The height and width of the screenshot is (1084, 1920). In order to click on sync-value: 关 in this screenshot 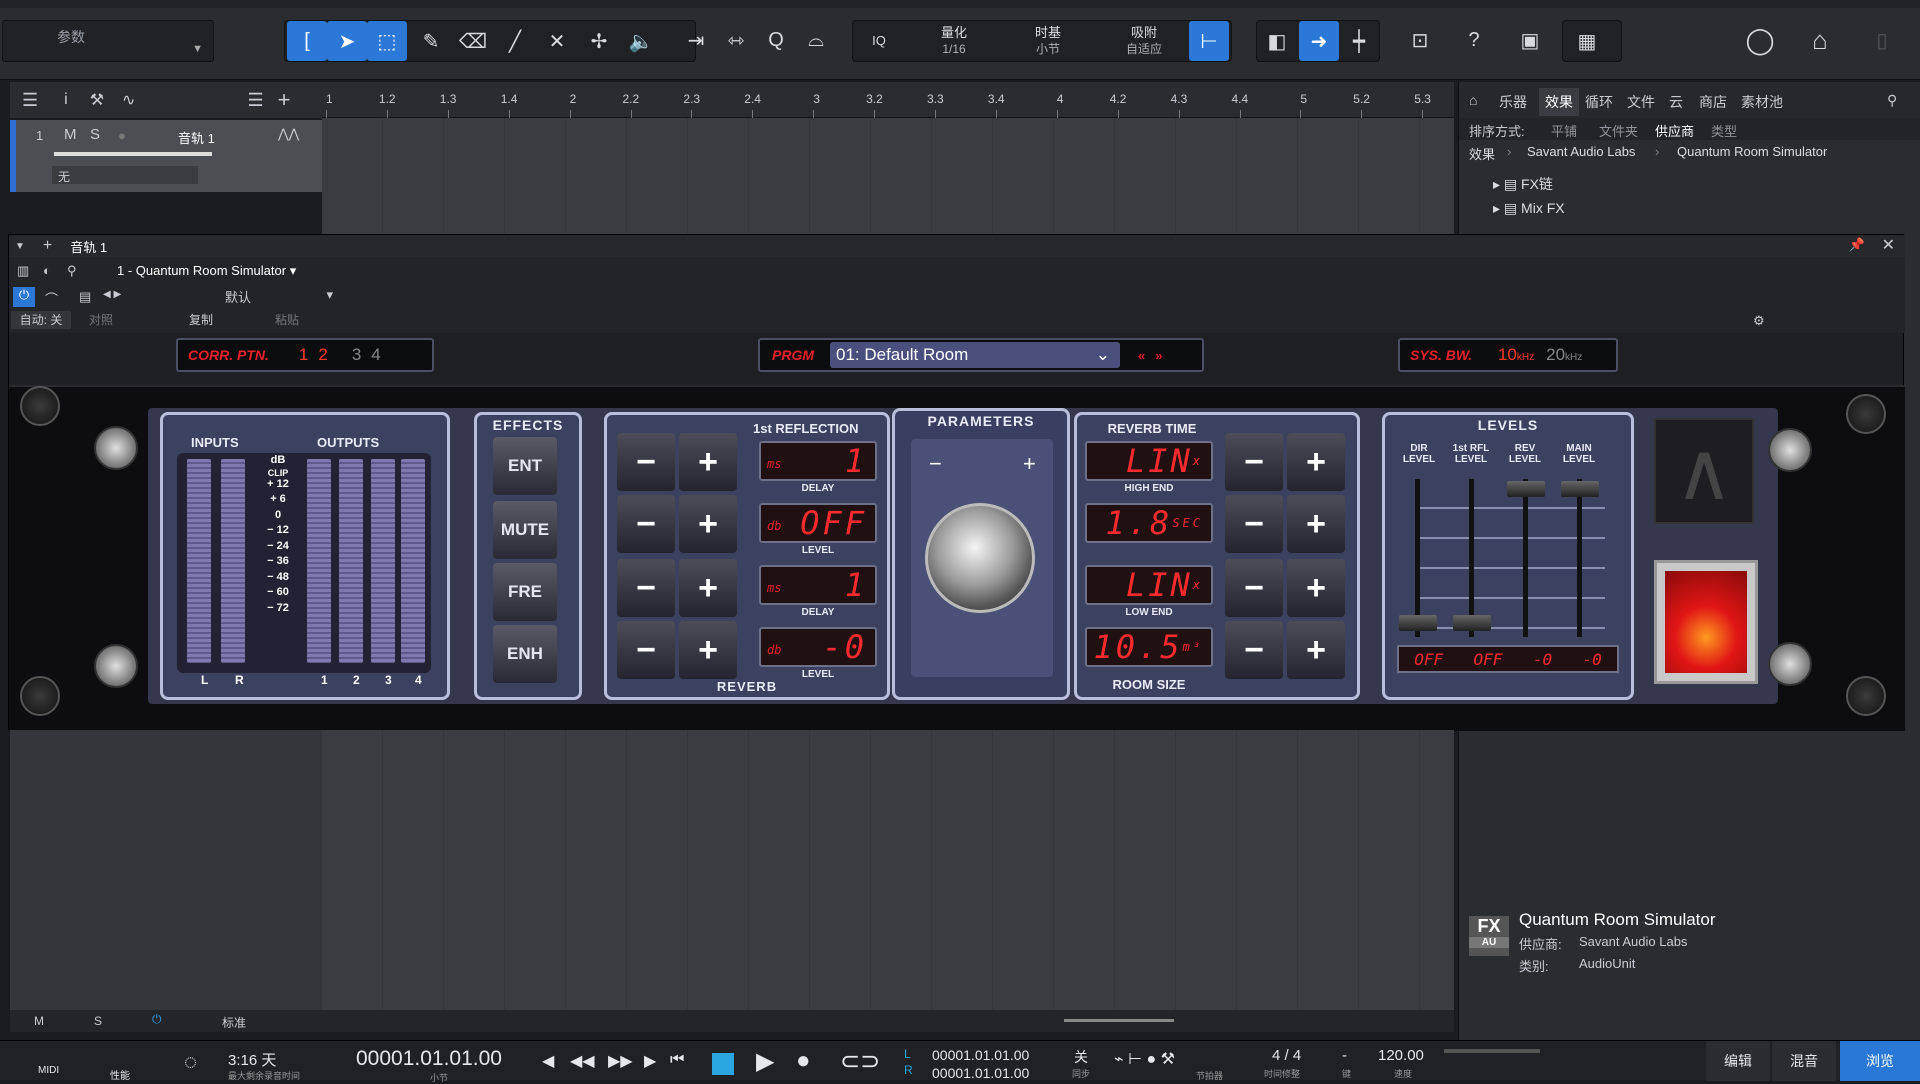, I will do `click(1081, 1057)`.